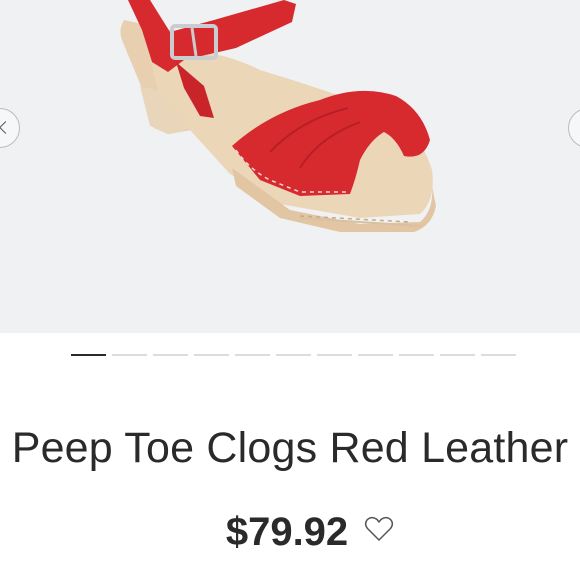  Describe the element at coordinates (6, 127) in the screenshot. I see `chevron-left-icon` at that location.